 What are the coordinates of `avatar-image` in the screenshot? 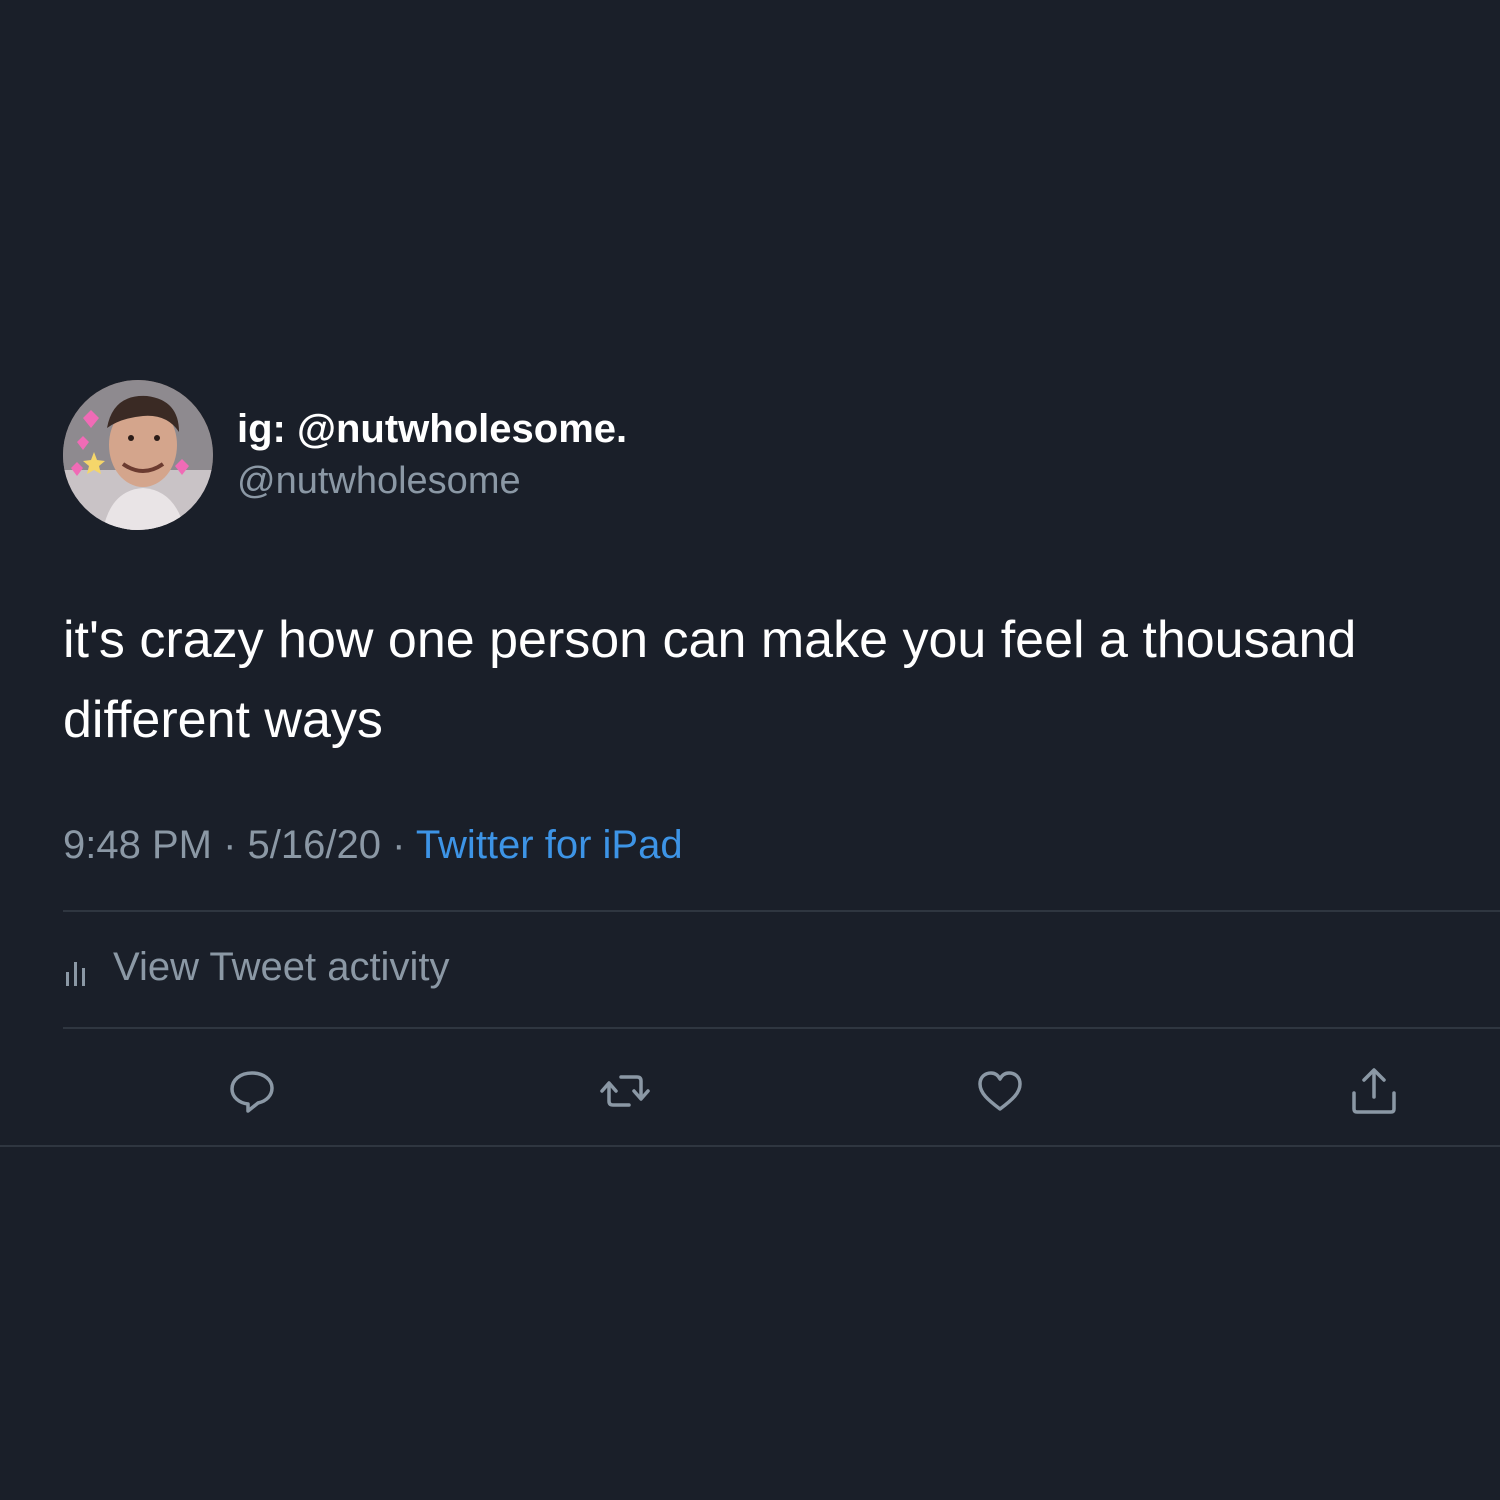 It's located at (138, 455).